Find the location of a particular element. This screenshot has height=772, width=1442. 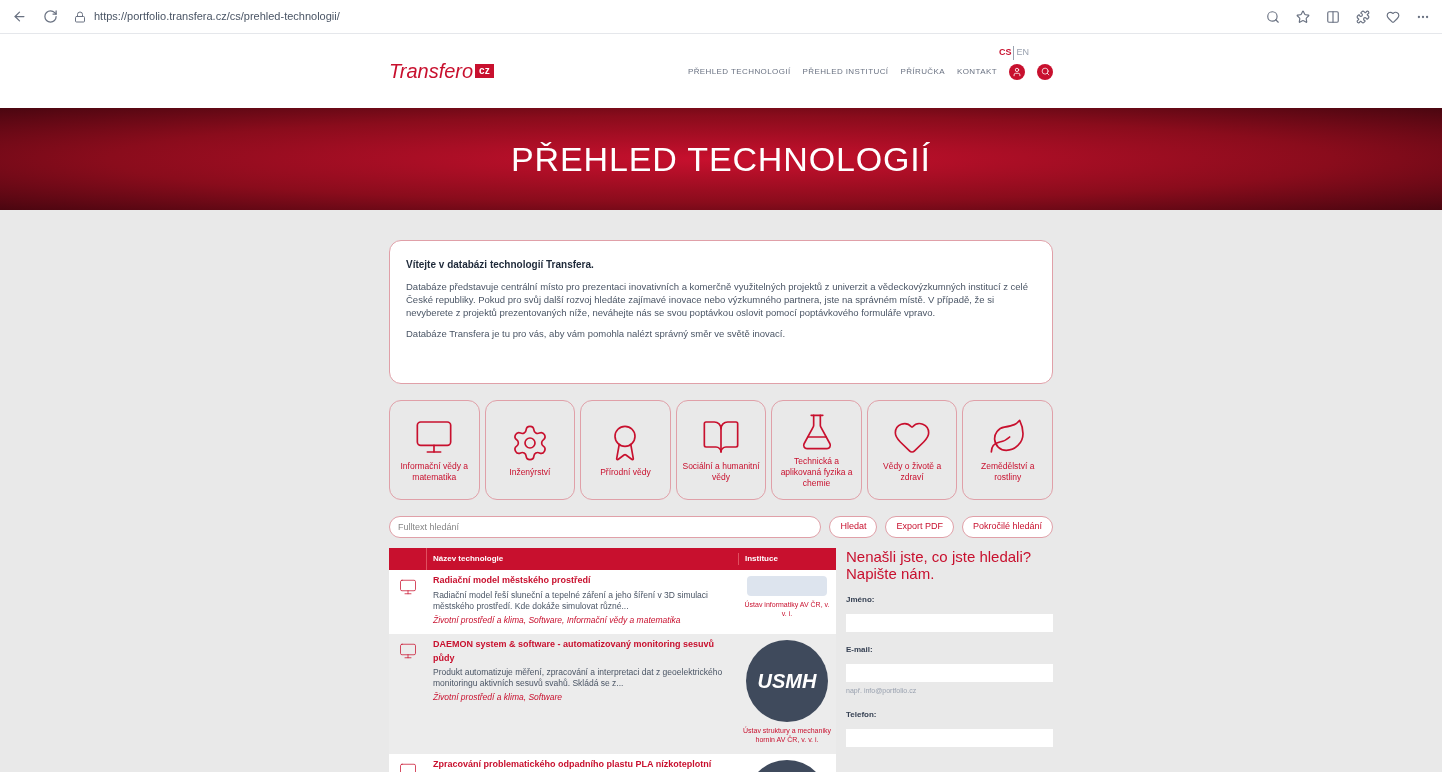

nav-link: KONTAKT is located at coordinates (977, 71).